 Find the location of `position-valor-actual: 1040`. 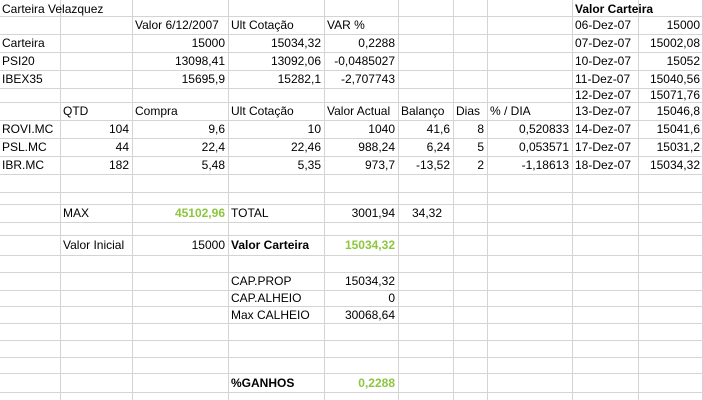

position-valor-actual: 1040 is located at coordinates (359, 129).